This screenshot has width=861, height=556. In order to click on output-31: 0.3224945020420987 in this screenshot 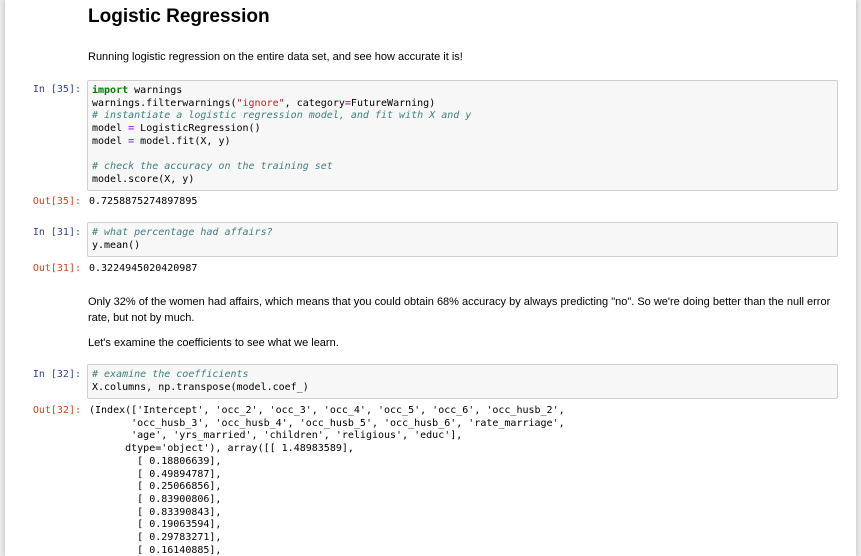, I will do `click(143, 268)`.